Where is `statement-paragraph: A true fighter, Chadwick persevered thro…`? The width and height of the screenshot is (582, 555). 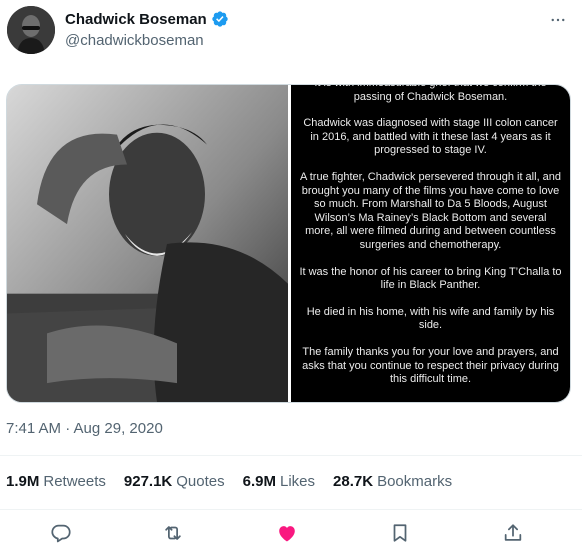
statement-paragraph: A true fighter, Chadwick persevered thro… is located at coordinates (430, 210).